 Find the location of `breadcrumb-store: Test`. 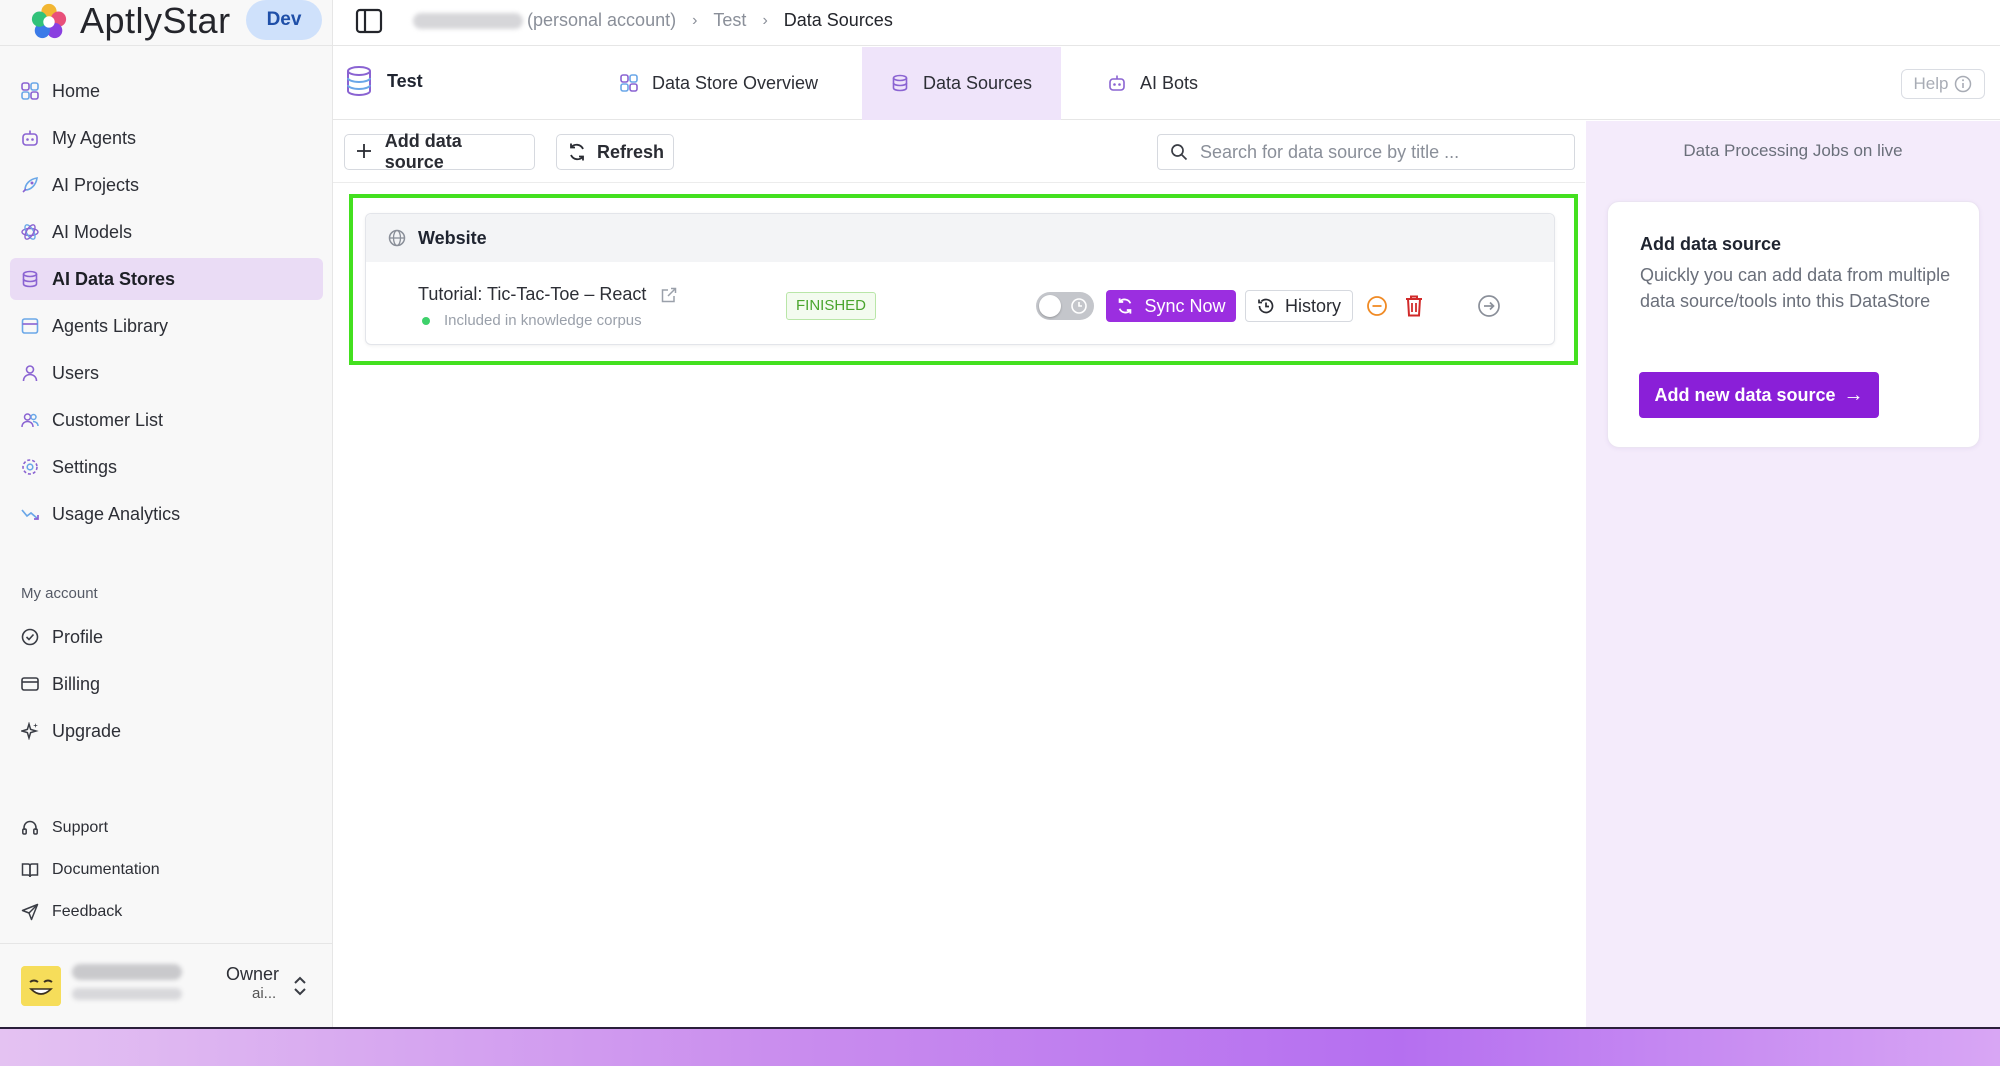

breadcrumb-store: Test is located at coordinates (729, 20).